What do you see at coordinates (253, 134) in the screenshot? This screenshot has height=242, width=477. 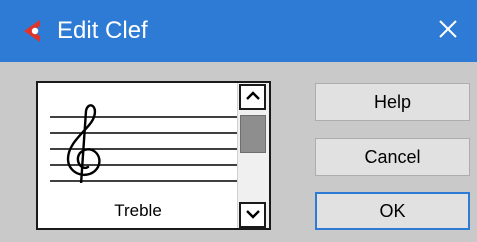 I see `scroll-thumb` at bounding box center [253, 134].